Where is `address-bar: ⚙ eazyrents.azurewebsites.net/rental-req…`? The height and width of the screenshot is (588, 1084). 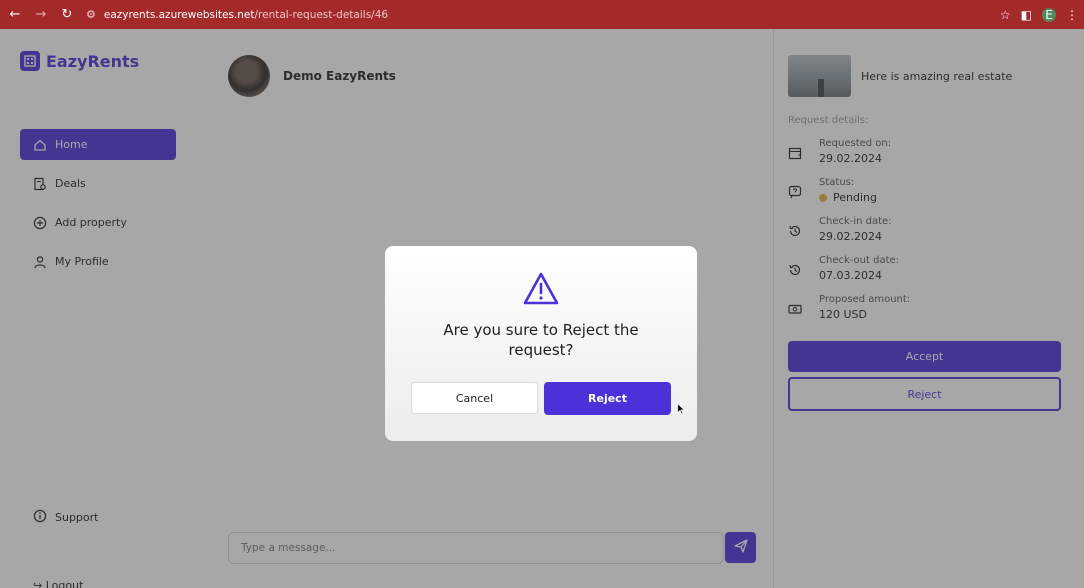
address-bar: ⚙ eazyrents.azurewebsites.net/rental-req… is located at coordinates (543, 15).